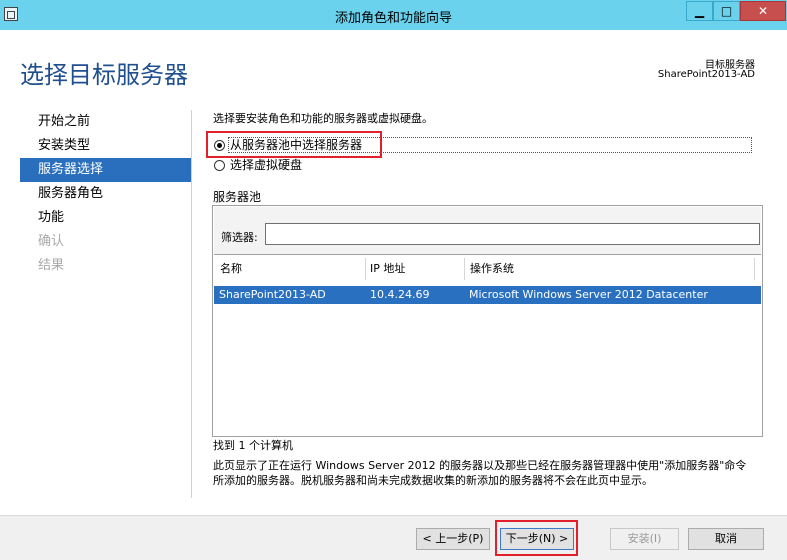 Image resolution: width=787 pixels, height=560 pixels. What do you see at coordinates (393, 537) in the screenshot?
I see `footer-bar: < 上一步(P) 下一步(N) > 安装(I) 取消` at bounding box center [393, 537].